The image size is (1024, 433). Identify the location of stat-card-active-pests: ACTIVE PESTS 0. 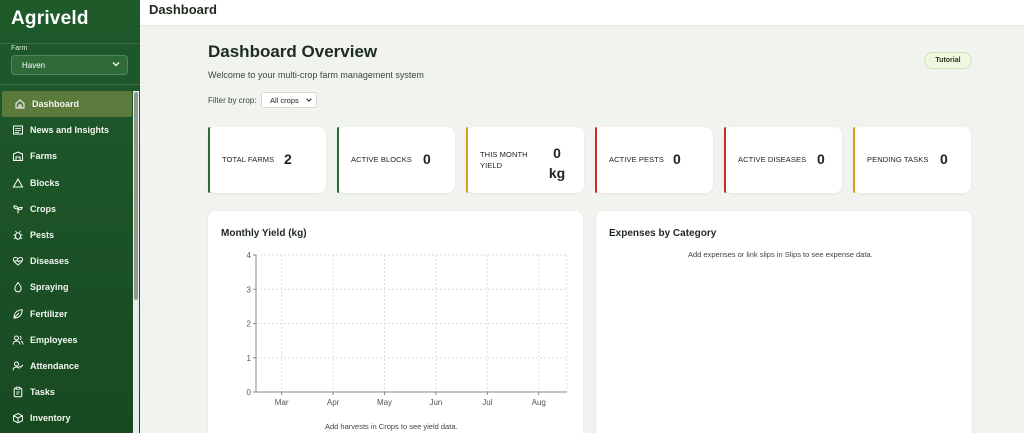
(654, 160).